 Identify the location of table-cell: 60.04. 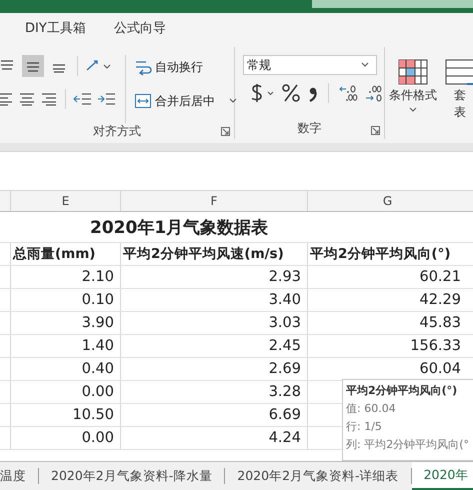
(440, 369).